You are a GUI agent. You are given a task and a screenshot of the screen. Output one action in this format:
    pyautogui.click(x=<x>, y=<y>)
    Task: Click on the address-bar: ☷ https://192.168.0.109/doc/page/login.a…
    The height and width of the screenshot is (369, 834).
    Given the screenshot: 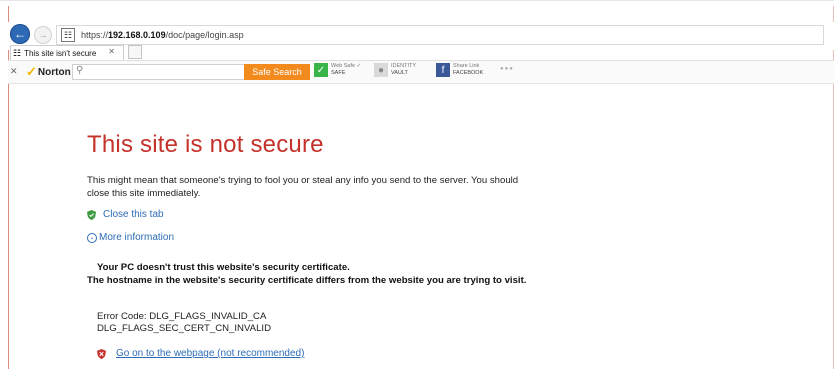 What is the action you would take?
    pyautogui.click(x=440, y=35)
    